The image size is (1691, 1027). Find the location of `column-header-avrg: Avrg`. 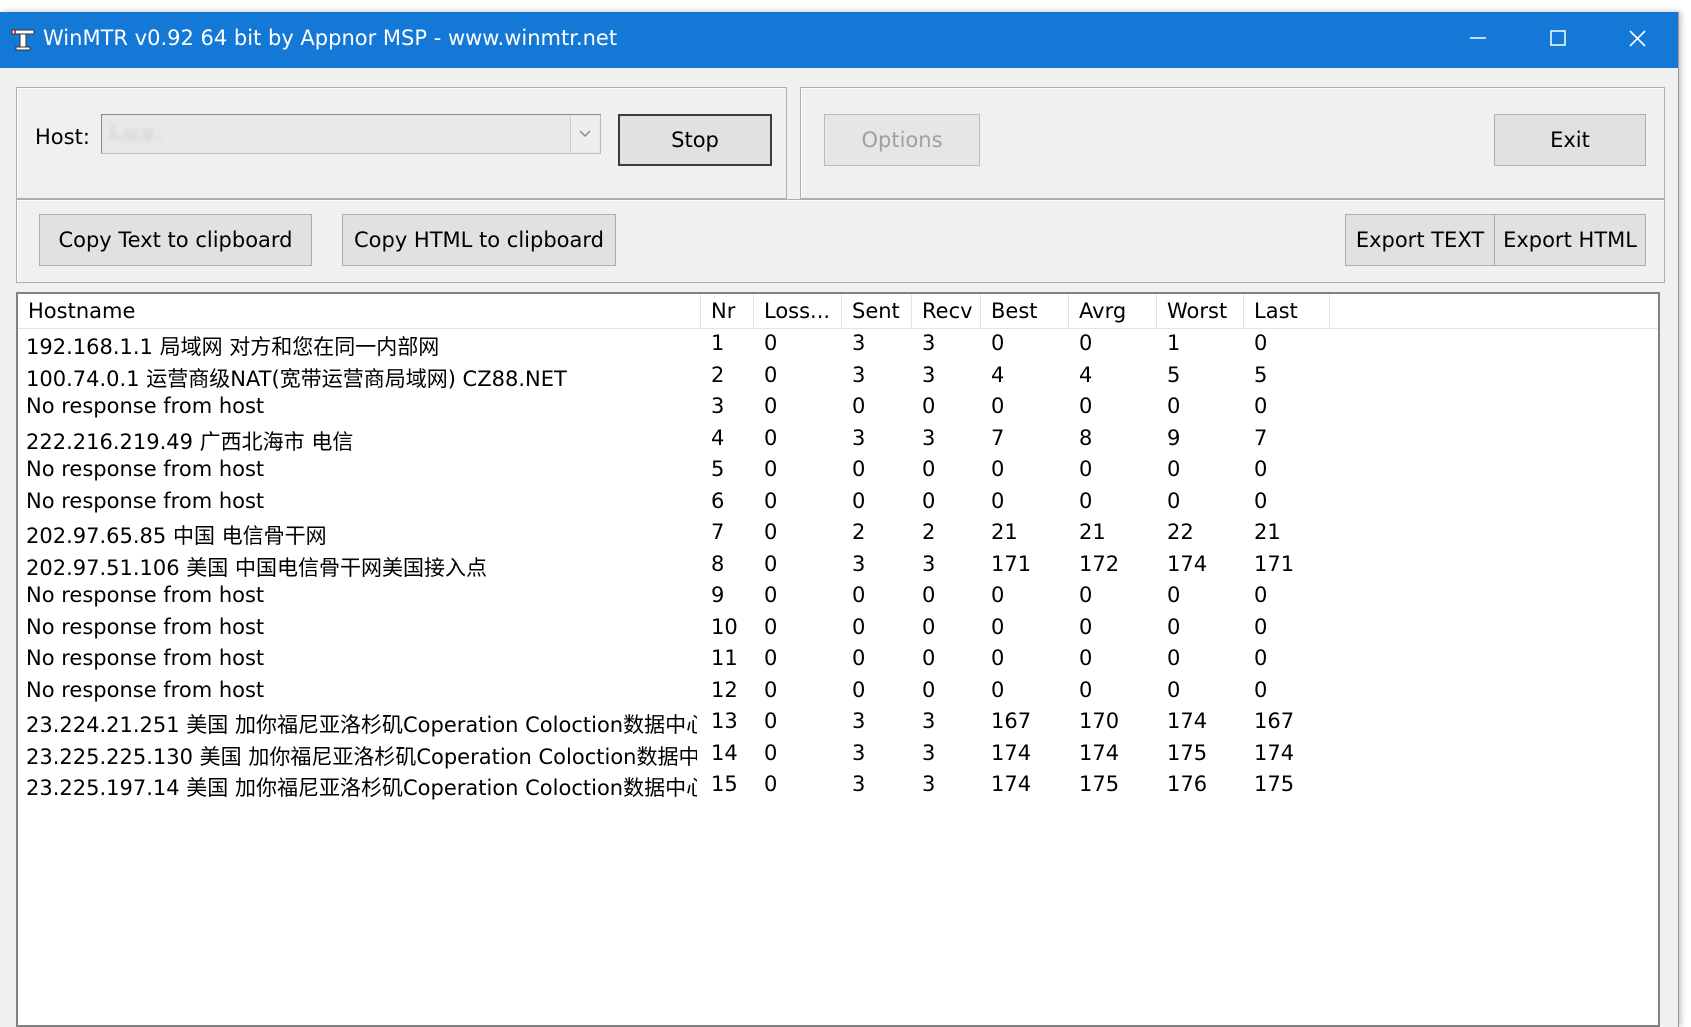

column-header-avrg: Avrg is located at coordinates (1113, 311).